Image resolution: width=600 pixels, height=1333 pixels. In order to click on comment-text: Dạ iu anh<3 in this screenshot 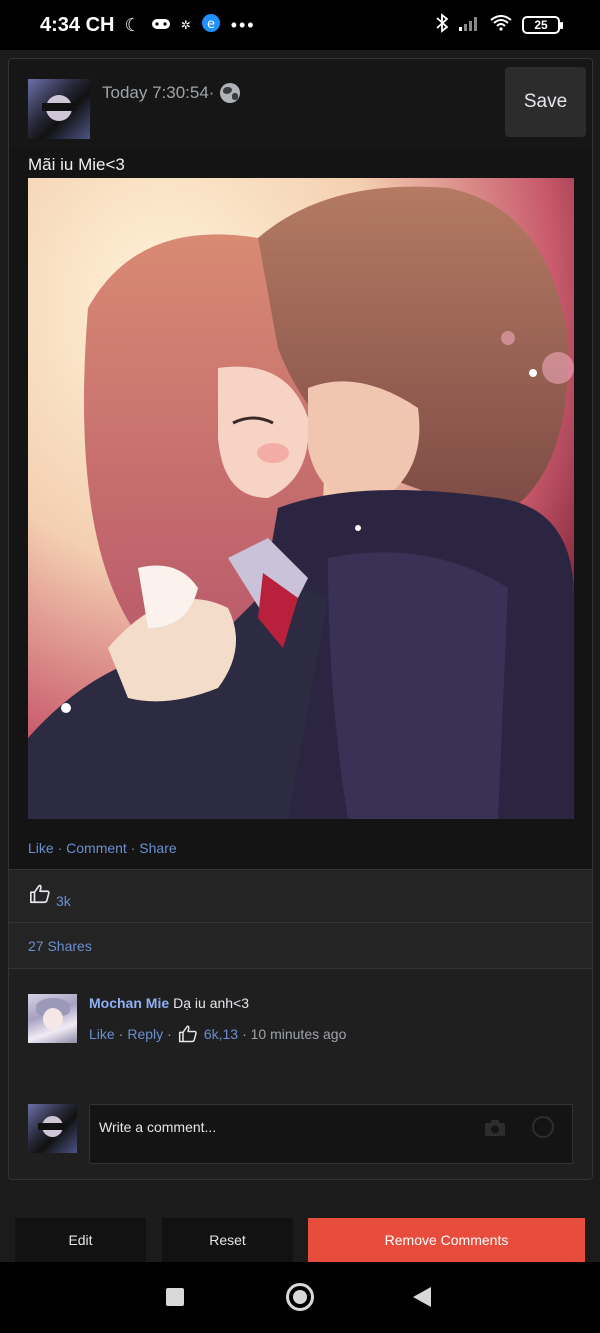, I will do `click(211, 1003)`.